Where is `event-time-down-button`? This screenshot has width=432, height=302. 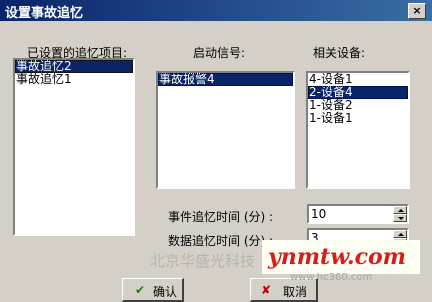 event-time-down-button is located at coordinates (400, 218).